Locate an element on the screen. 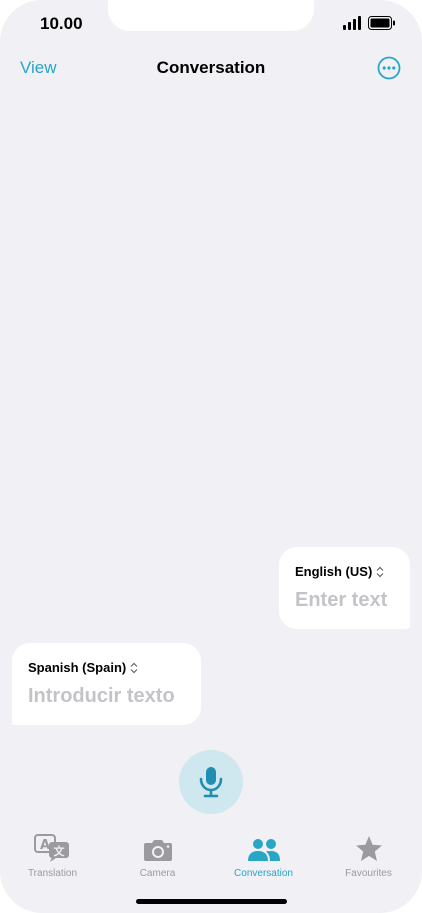 This screenshot has width=422, height=913. tab-camera-label: Camera is located at coordinates (157, 873).